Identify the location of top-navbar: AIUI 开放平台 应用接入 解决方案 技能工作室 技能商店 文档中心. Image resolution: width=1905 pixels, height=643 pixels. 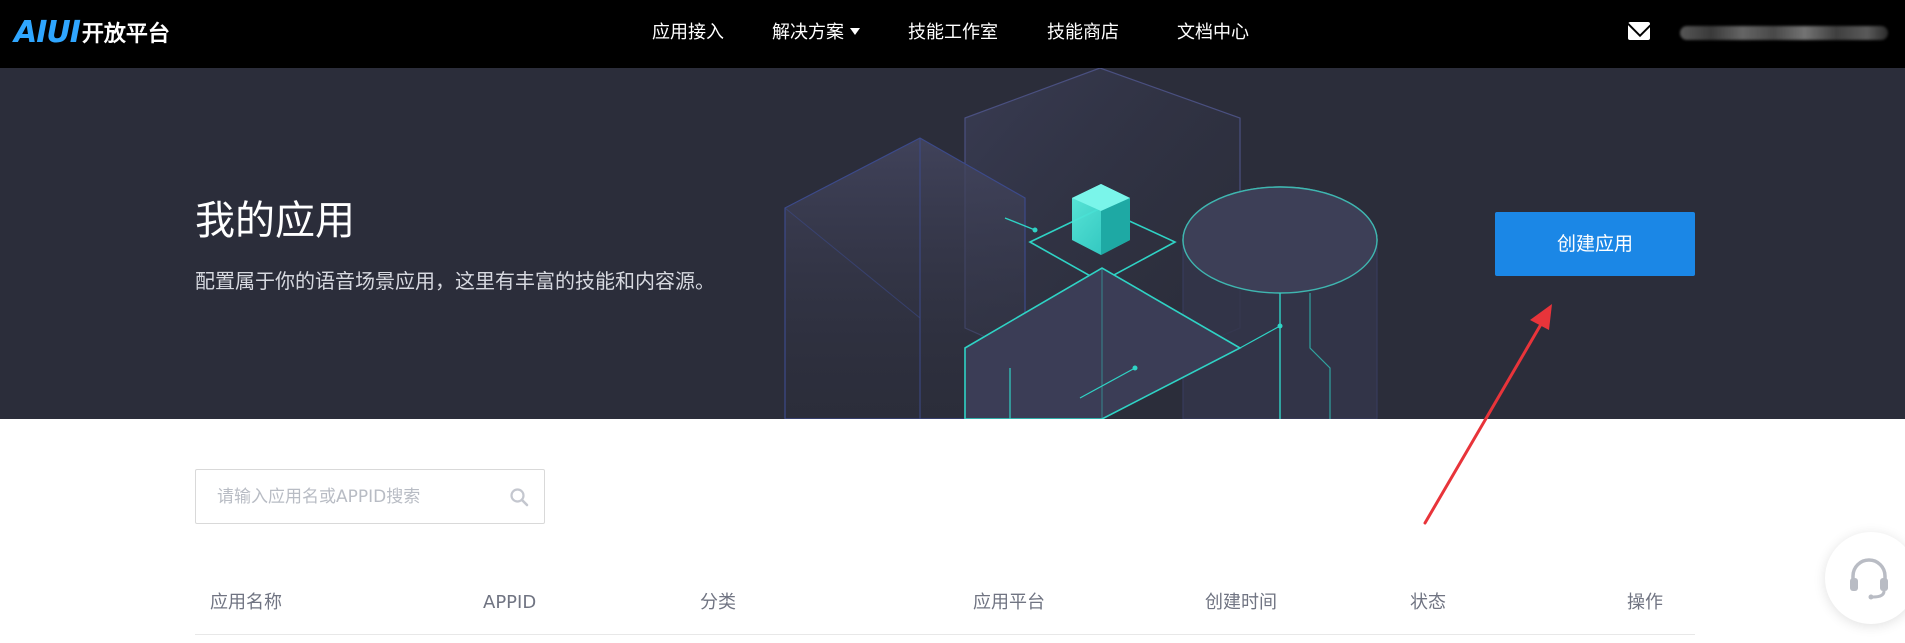
(952, 34).